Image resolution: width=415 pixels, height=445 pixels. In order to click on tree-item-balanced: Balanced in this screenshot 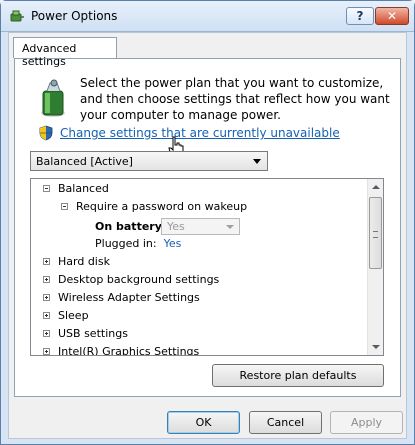, I will do `click(76, 188)`.